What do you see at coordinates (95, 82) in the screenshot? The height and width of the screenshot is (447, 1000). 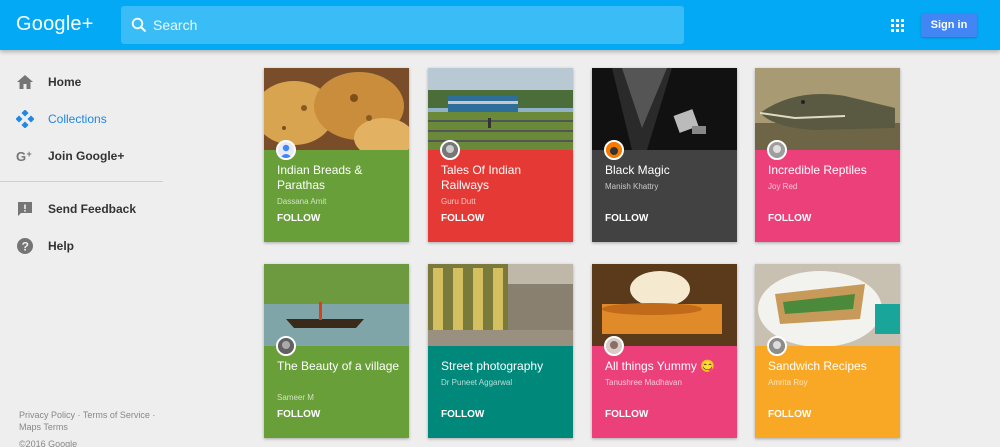 I see `sidebar-item-home: Home` at bounding box center [95, 82].